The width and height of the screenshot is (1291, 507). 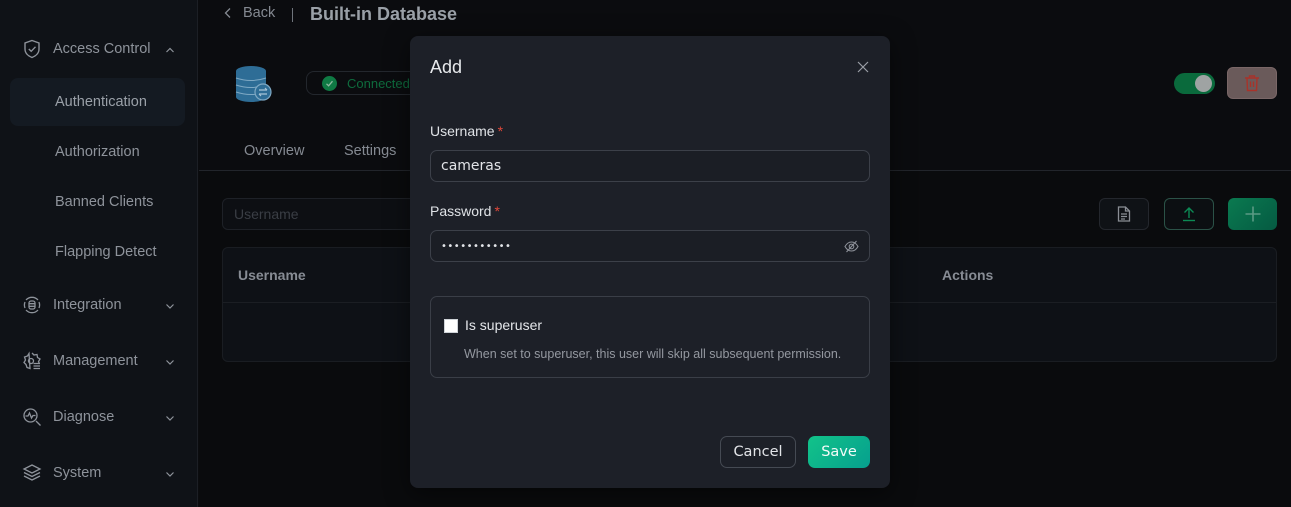 I want to click on sidebar-group-system: System, so click(x=99, y=473).